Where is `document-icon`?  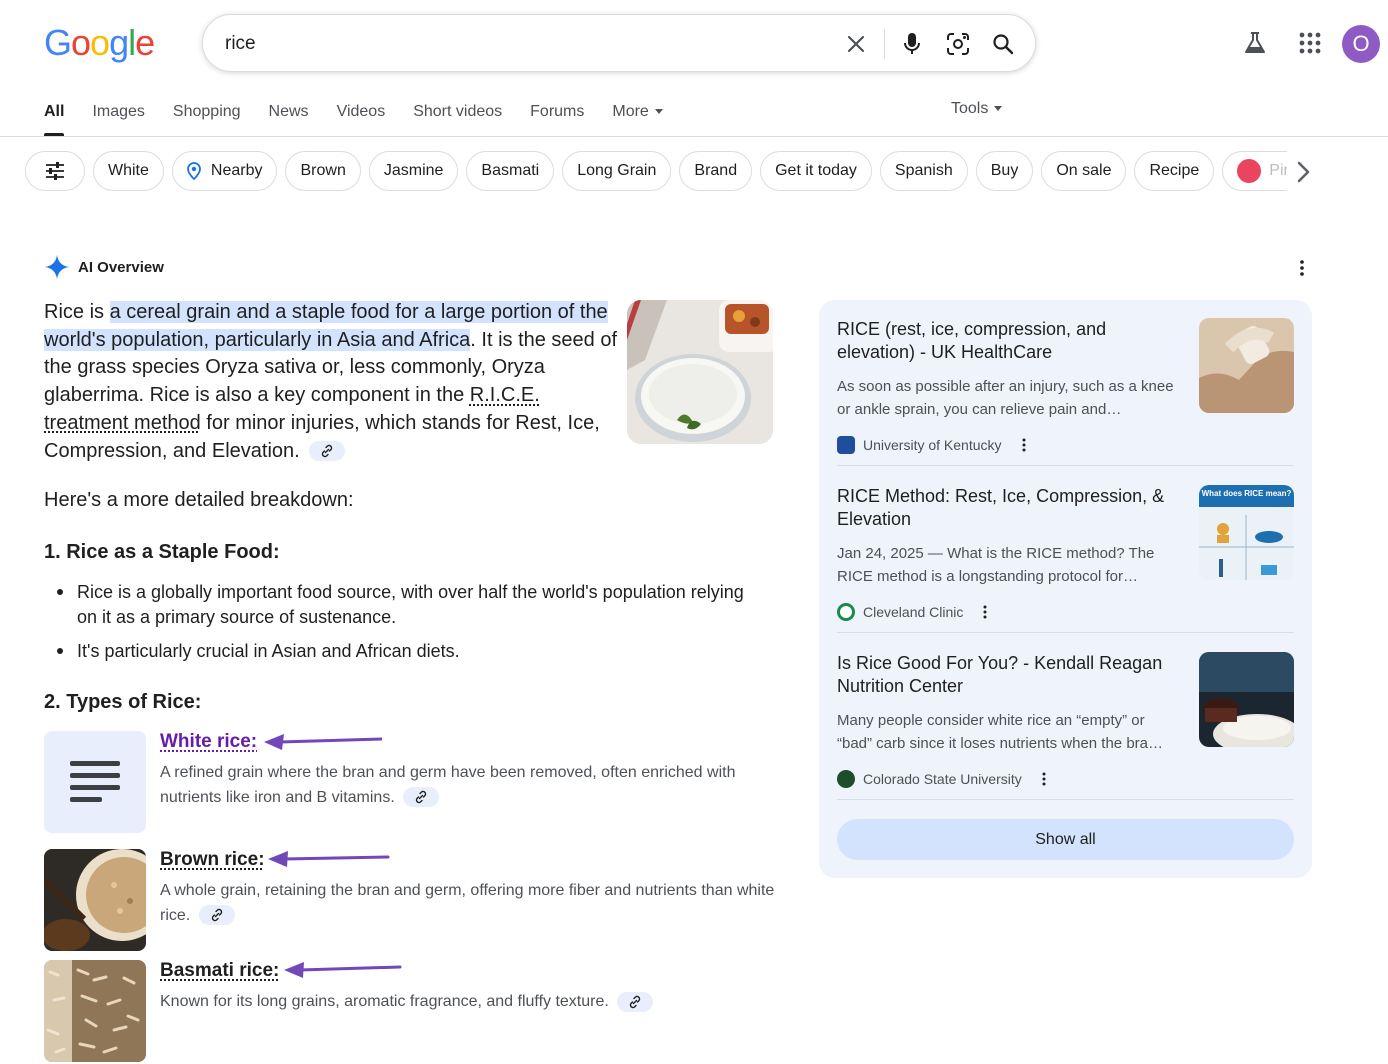 document-icon is located at coordinates (95, 782).